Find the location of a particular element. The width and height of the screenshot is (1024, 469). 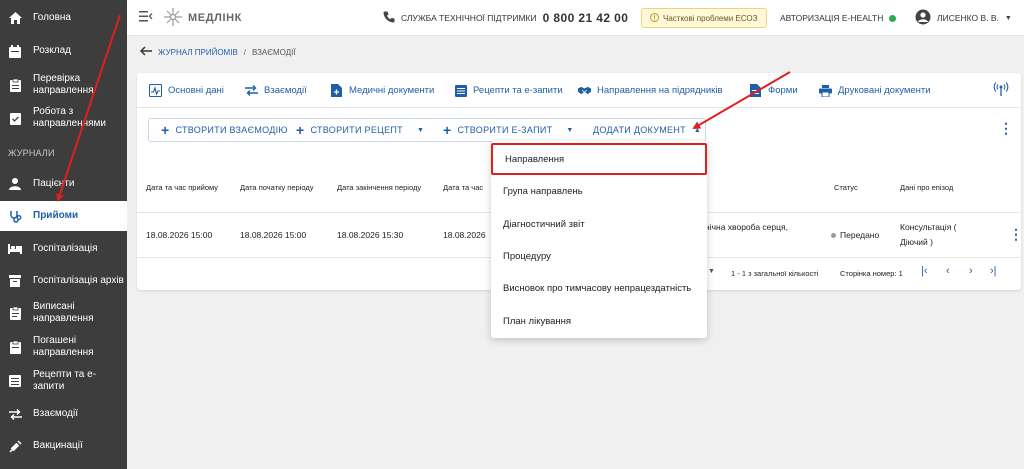

tab-printed-documents: Друковані документи is located at coordinates (875, 90).